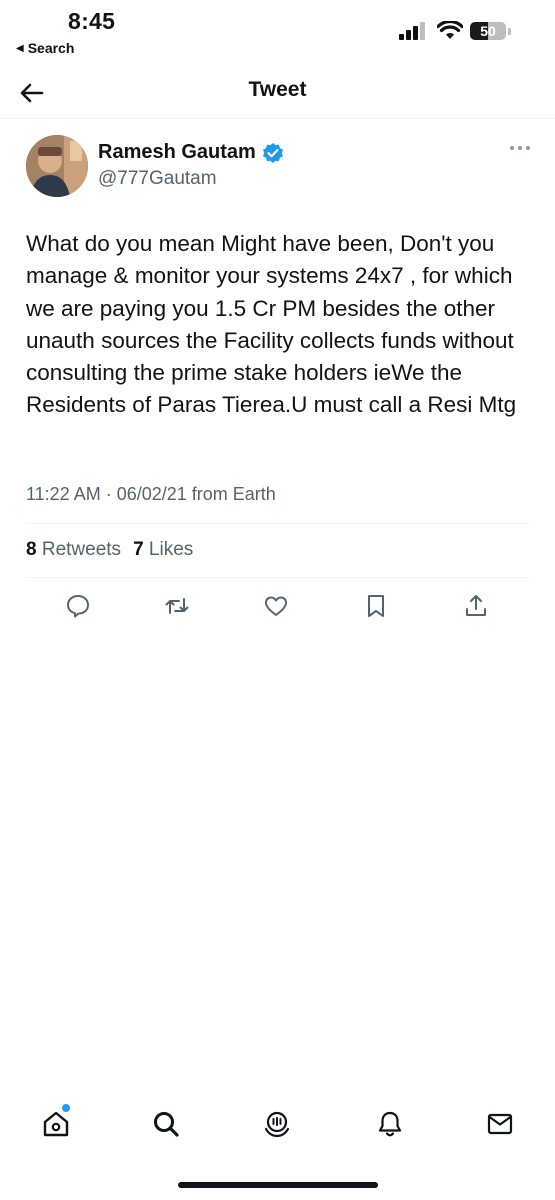  Describe the element at coordinates (450, 30) in the screenshot. I see `wifi-icon` at that location.